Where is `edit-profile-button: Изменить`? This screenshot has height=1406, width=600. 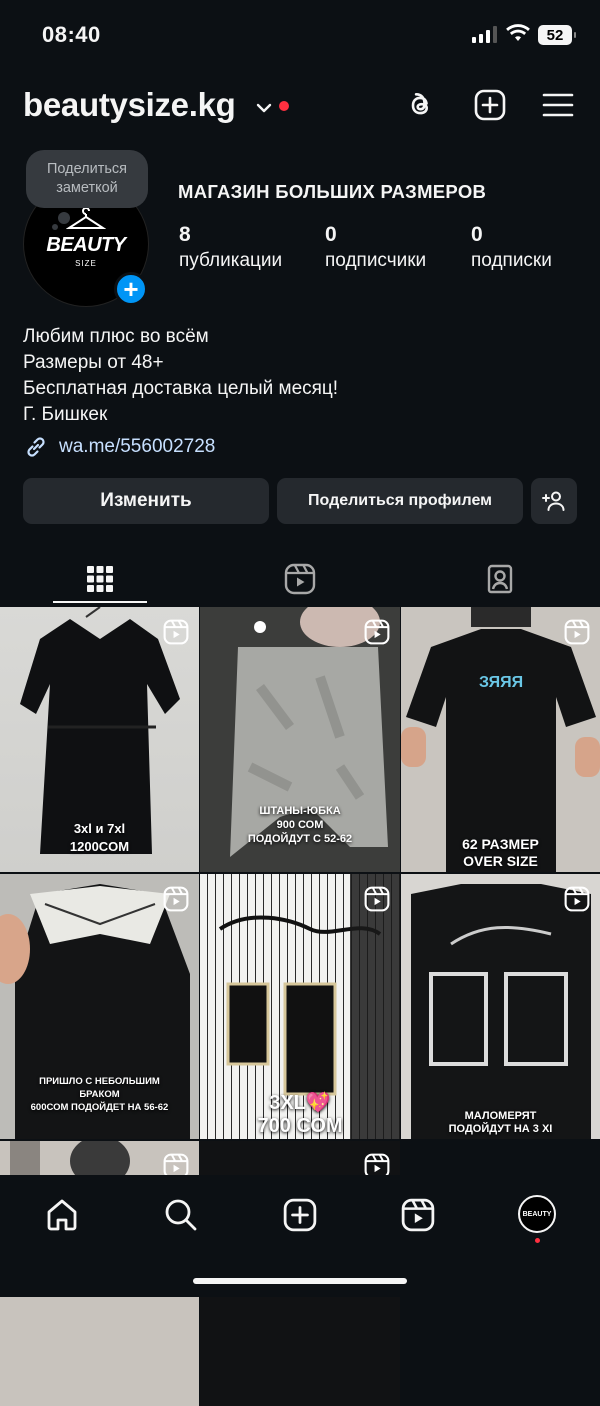 edit-profile-button: Изменить is located at coordinates (146, 501).